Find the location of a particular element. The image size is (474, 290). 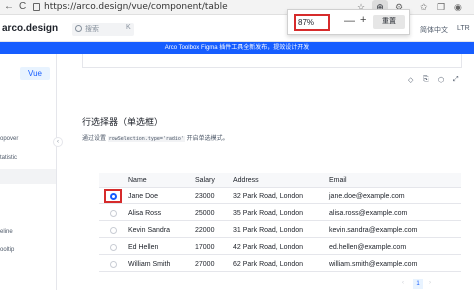

favorites-icon: ✩ is located at coordinates (424, 7).